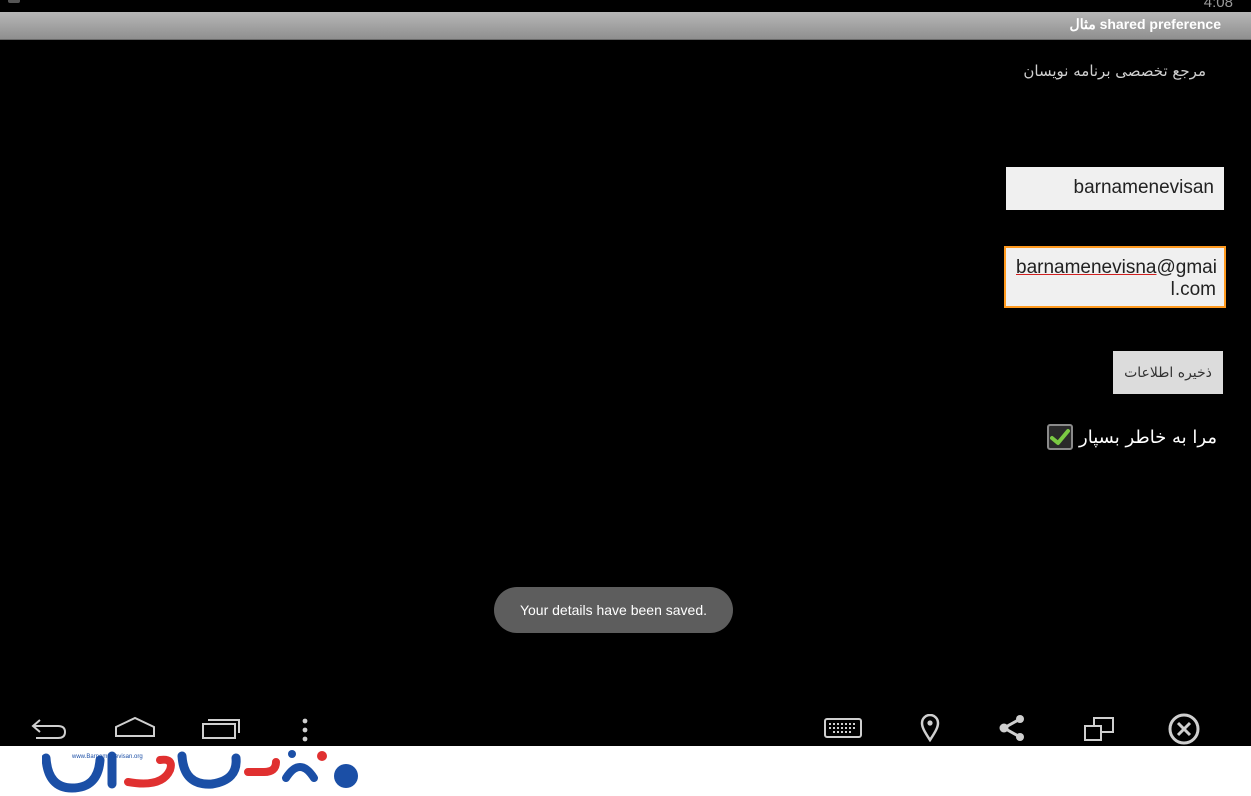  Describe the element at coordinates (1148, 437) in the screenshot. I see `remember-me-label: مرا به خاطر بسپار` at that location.